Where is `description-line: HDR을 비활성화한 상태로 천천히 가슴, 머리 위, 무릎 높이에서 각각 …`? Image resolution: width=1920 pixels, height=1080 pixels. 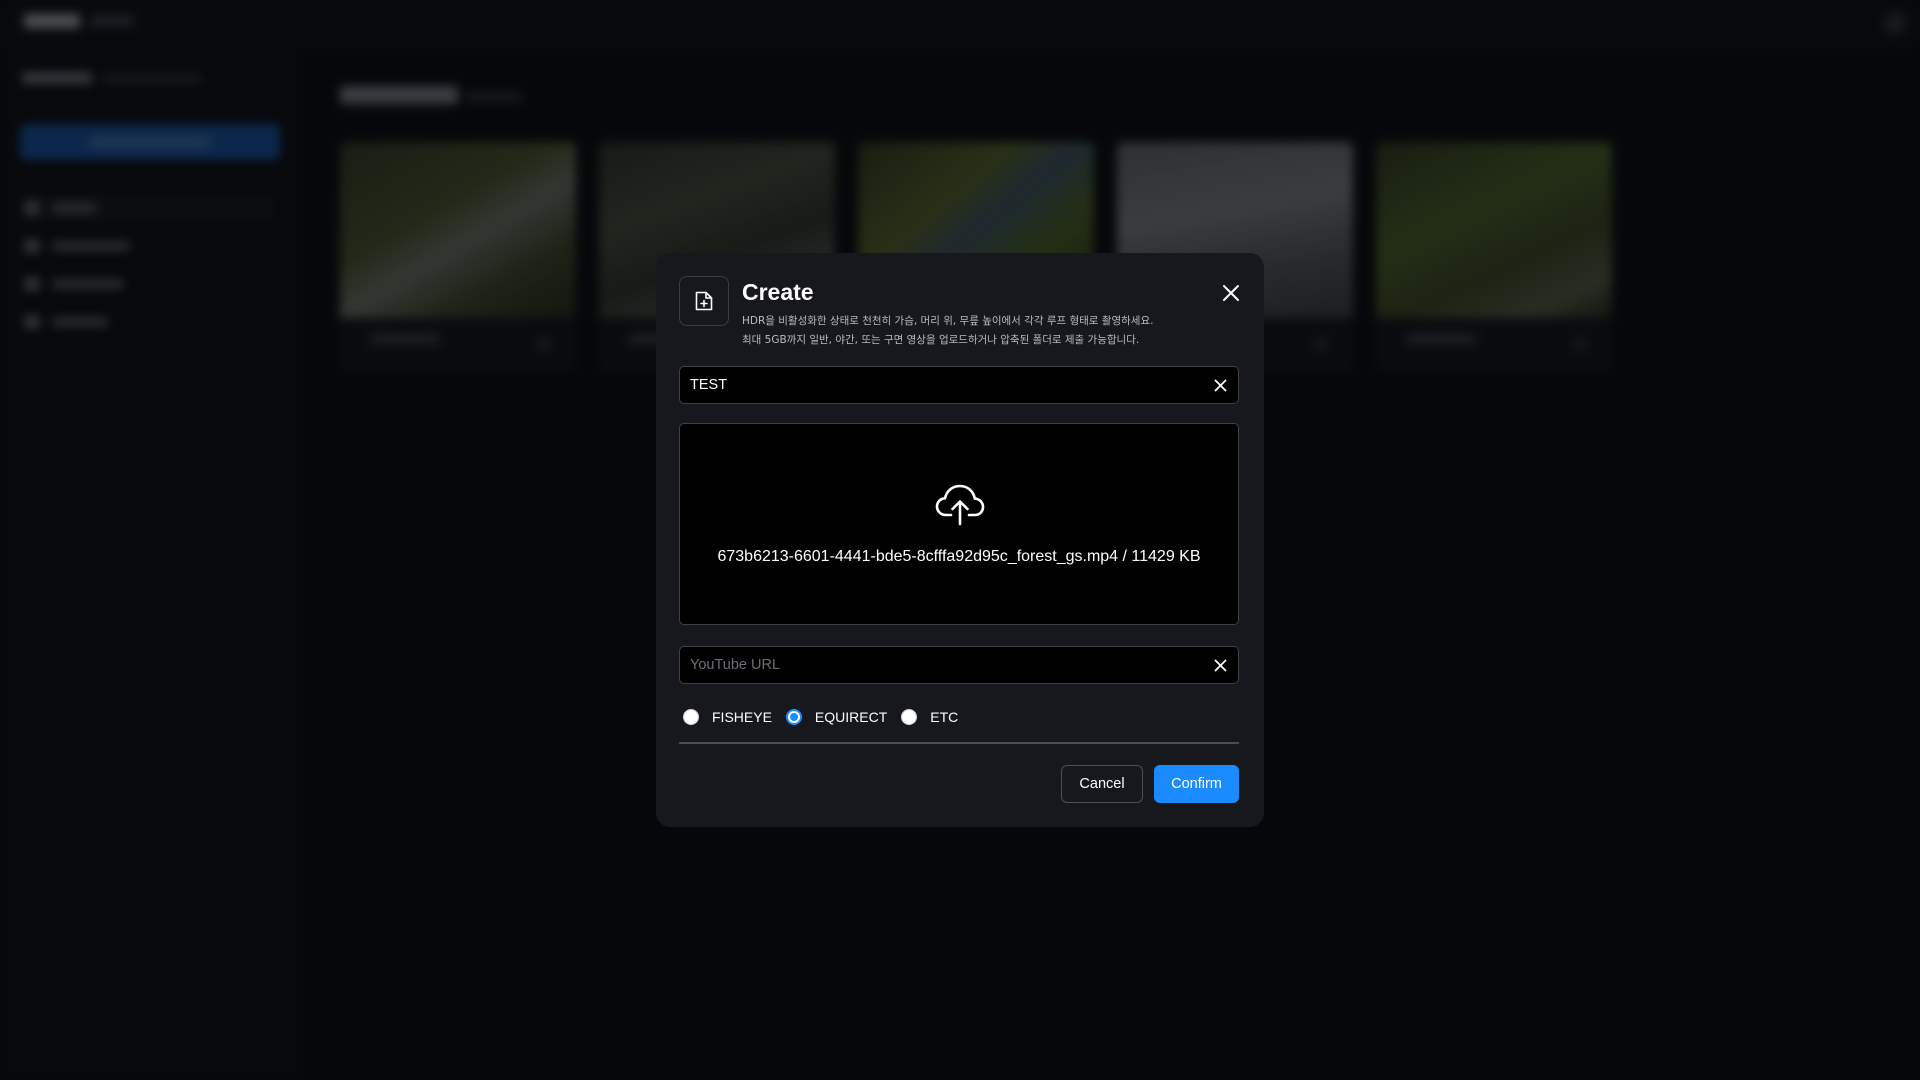 description-line: HDR을 비활성화한 상태로 천천히 가슴, 머리 위, 무릎 높이에서 각각 … is located at coordinates (948, 321).